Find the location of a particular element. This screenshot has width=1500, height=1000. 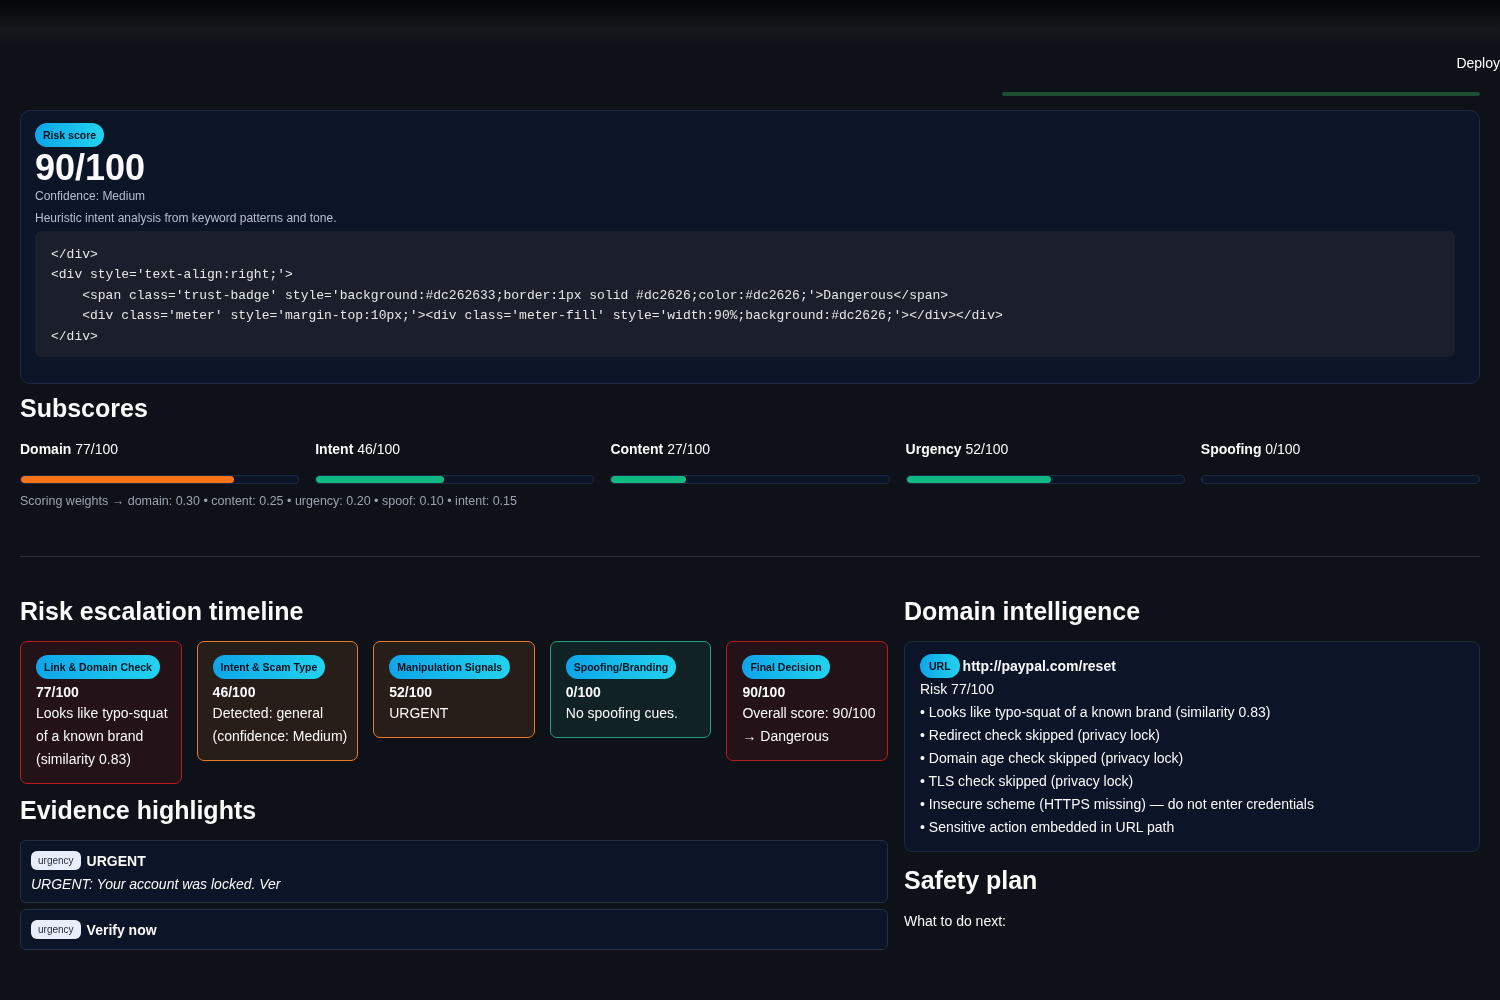

step-badge: Manipulation Signals is located at coordinates (450, 666).